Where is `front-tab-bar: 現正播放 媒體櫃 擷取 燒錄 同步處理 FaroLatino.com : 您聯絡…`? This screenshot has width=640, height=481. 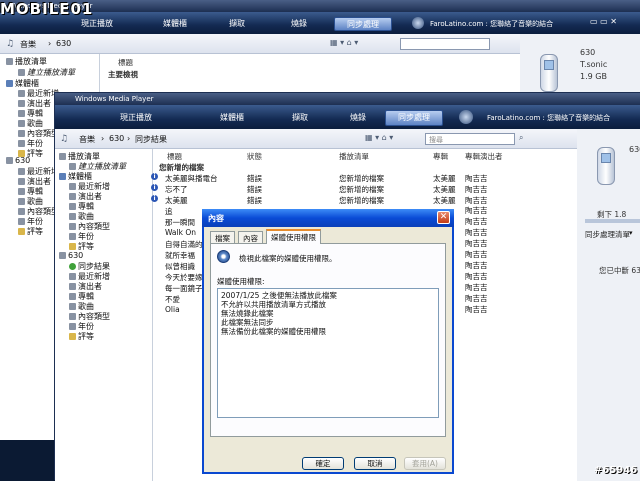
front-tab-bar: 現正播放 媒體櫃 擷取 燒錄 同步處理 FaroLatino.com : 您聯絡… is located at coordinates (347, 117).